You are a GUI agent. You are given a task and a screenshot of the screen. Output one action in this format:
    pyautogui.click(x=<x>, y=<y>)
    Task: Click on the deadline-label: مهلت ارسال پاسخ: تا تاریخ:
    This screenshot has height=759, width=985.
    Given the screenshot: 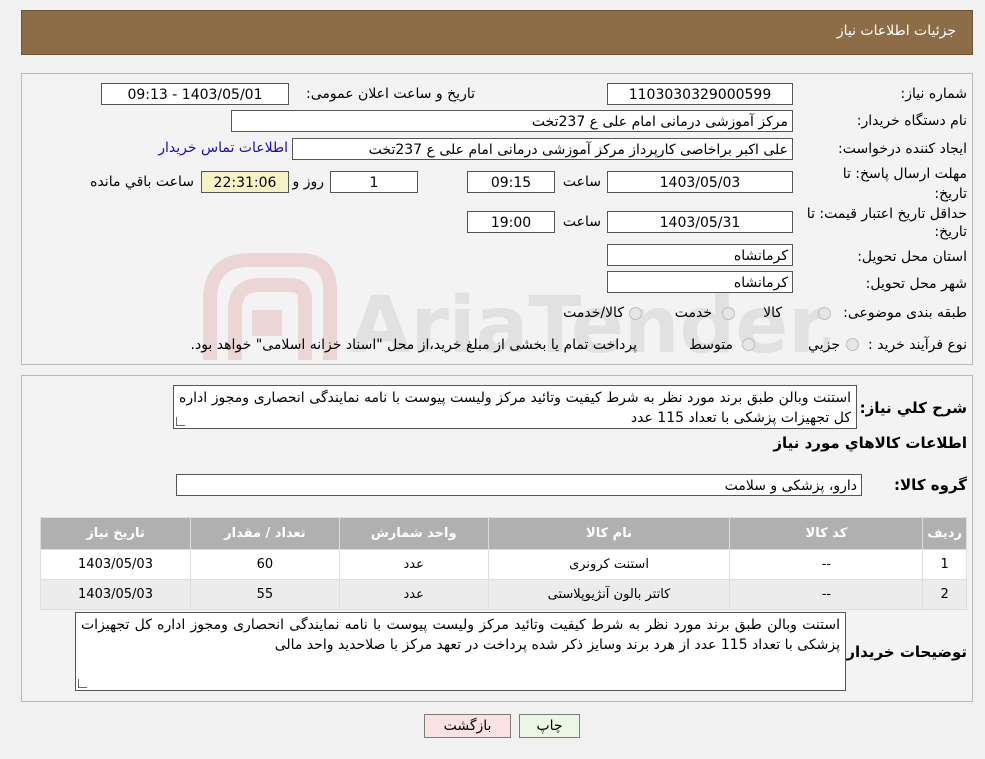 What is the action you would take?
    pyautogui.click(x=904, y=184)
    